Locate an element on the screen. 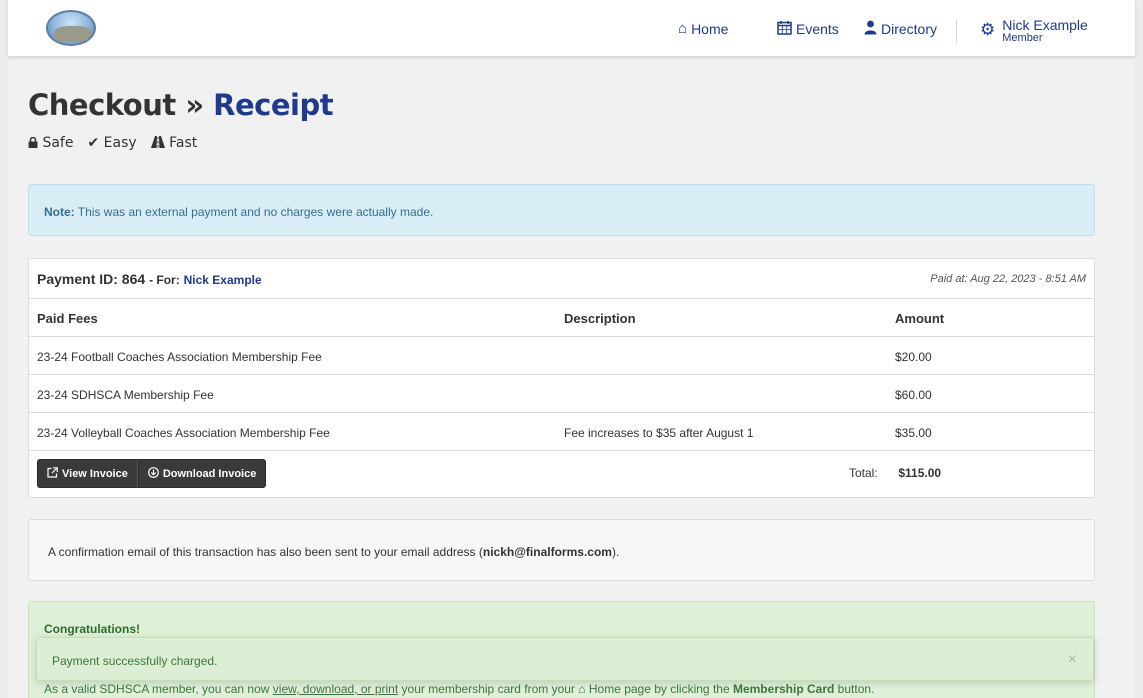  home-small-icon: ⌂ is located at coordinates (582, 689).